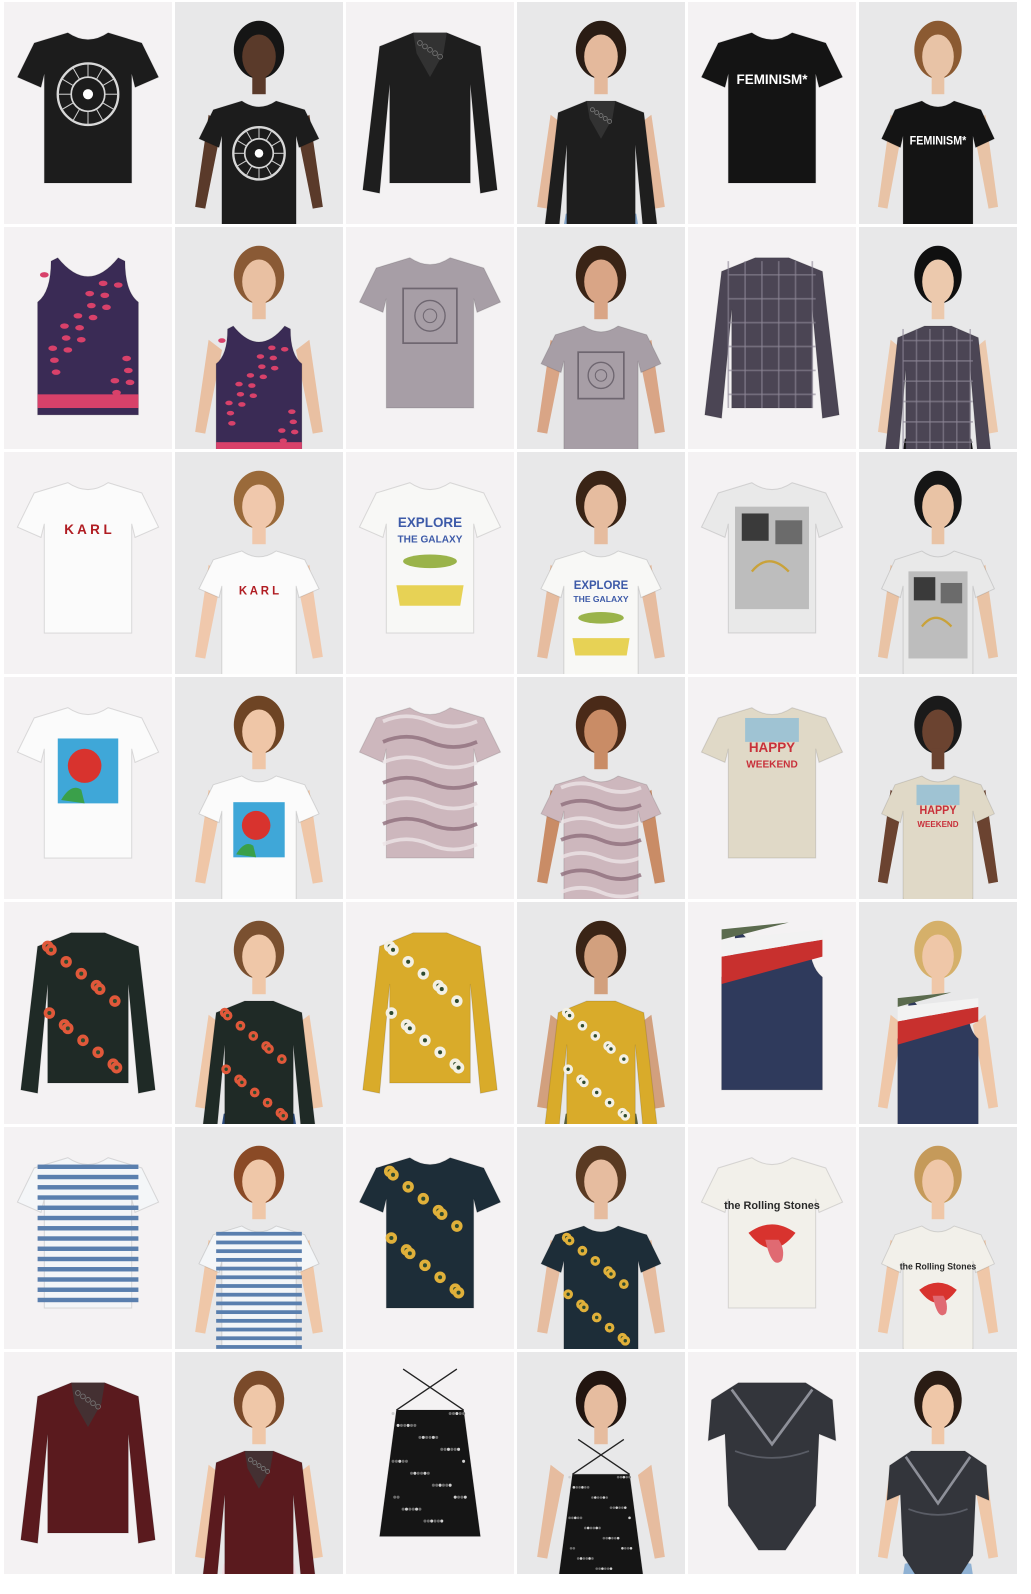 The image size is (1031, 1594). What do you see at coordinates (601, 563) in the screenshot?
I see `product-tile-r3-c4: EXPLORE THE GALAXY` at bounding box center [601, 563].